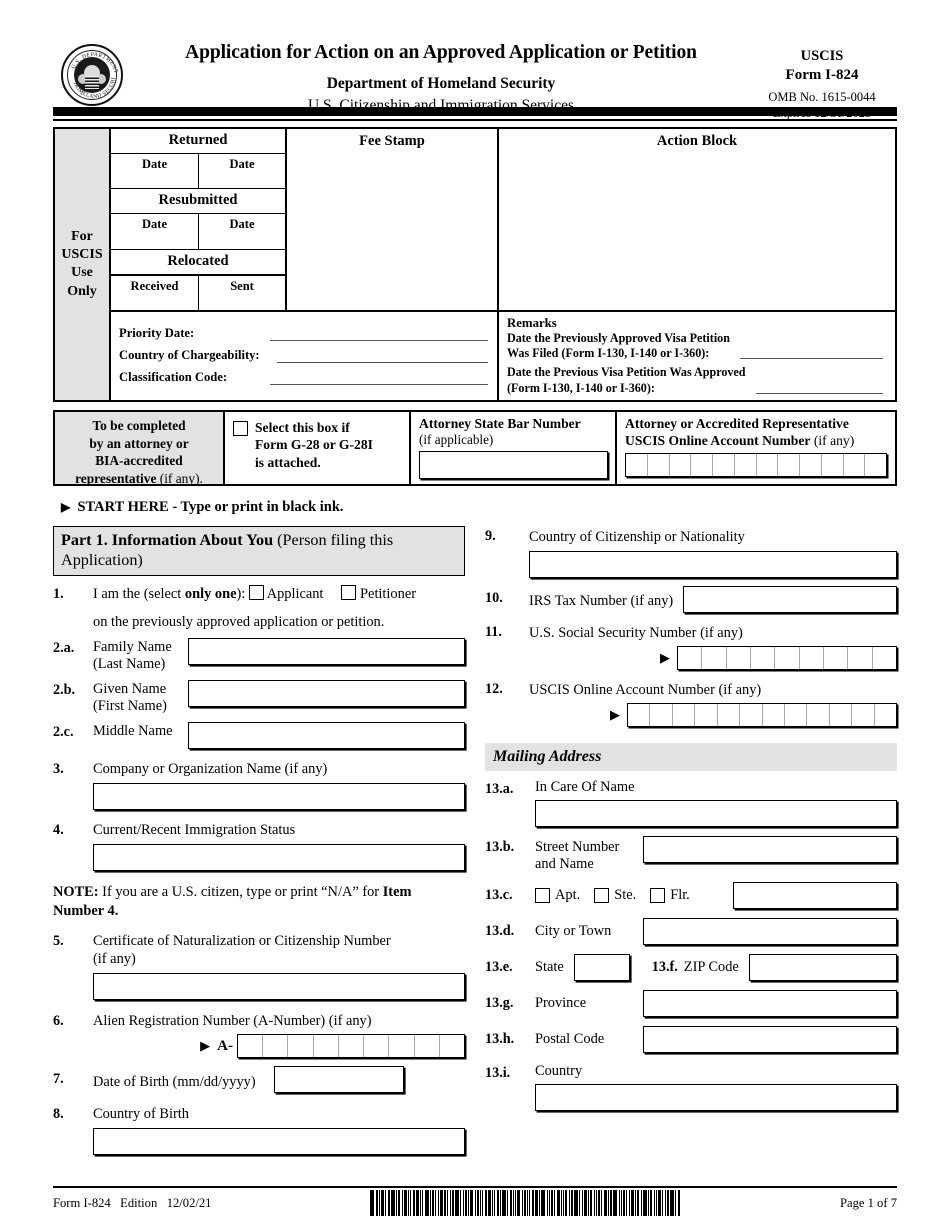  What do you see at coordinates (189, 355) in the screenshot?
I see `country-chargeability-label: Country of Chargeability:` at bounding box center [189, 355].